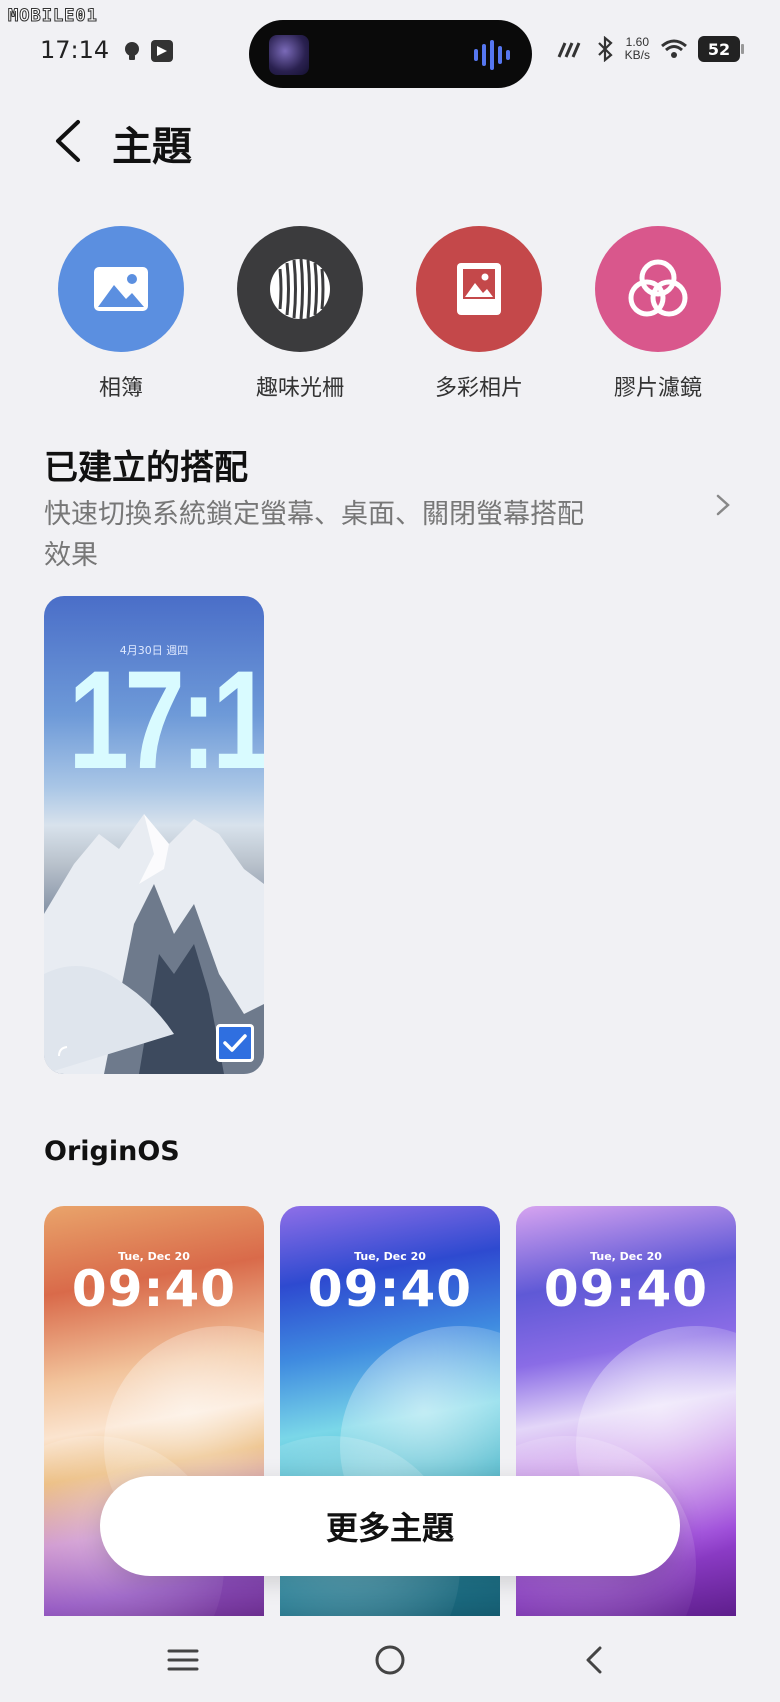 The image size is (780, 1702). I want to click on network-speed-unit: KB/s, so click(637, 55).